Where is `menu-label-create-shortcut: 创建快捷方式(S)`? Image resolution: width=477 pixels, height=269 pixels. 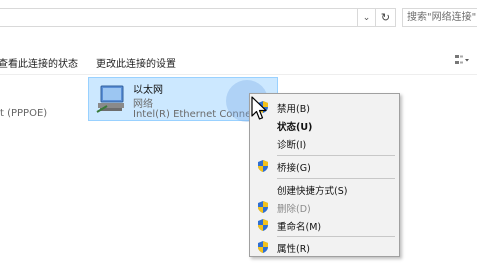
menu-label-create-shortcut: 创建快捷方式(S) is located at coordinates (312, 191).